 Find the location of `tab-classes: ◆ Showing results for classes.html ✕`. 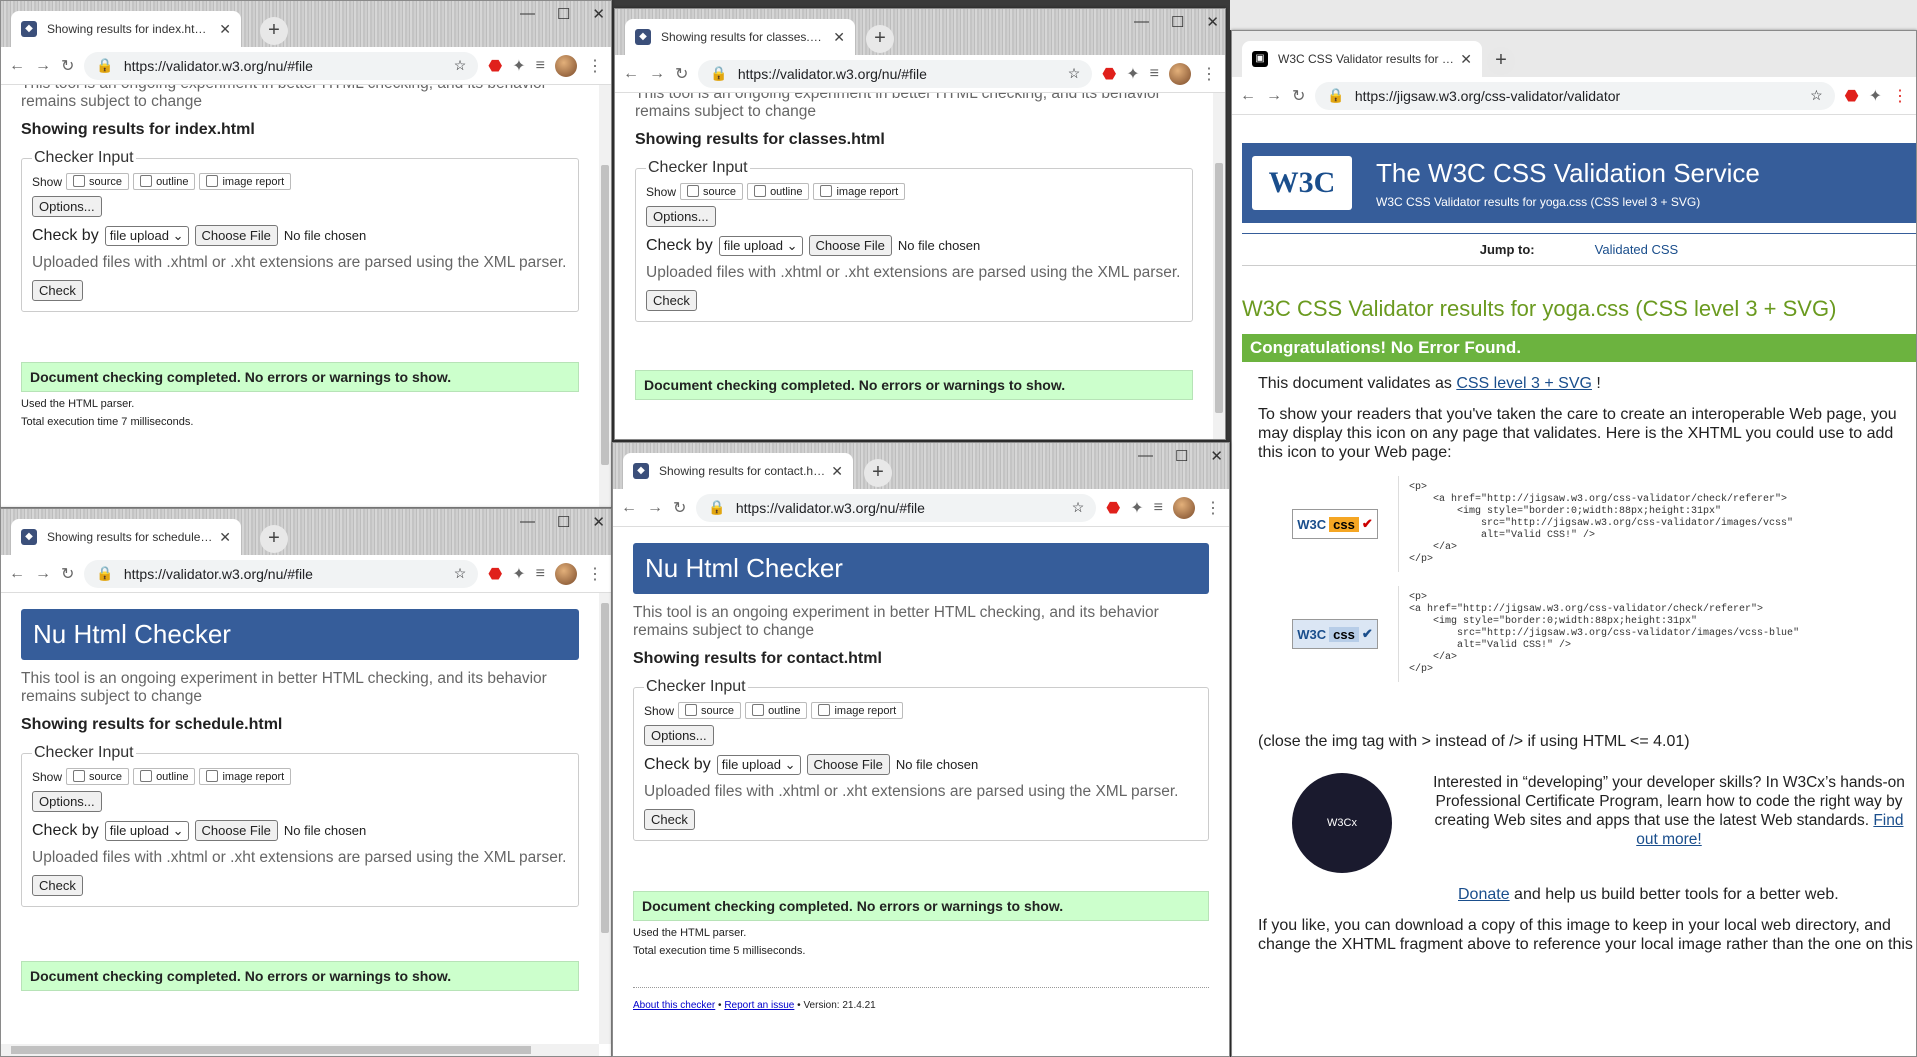

tab-classes: ◆ Showing results for classes.html ✕ is located at coordinates (740, 37).